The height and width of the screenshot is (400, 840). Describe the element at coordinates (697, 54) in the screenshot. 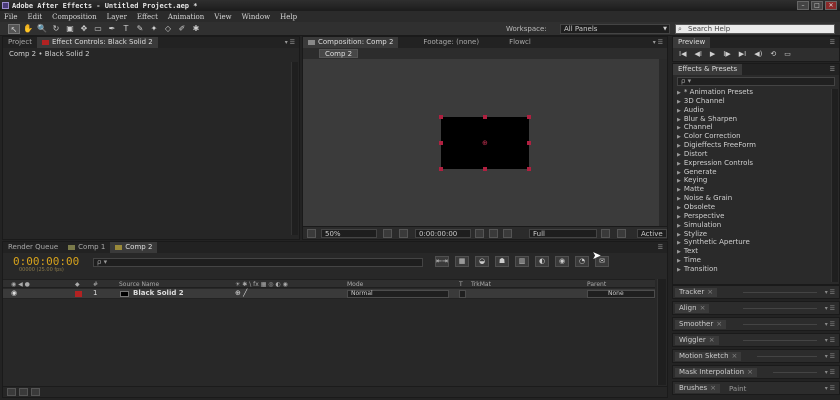

I see `previous-frame-icon: ◀I` at that location.